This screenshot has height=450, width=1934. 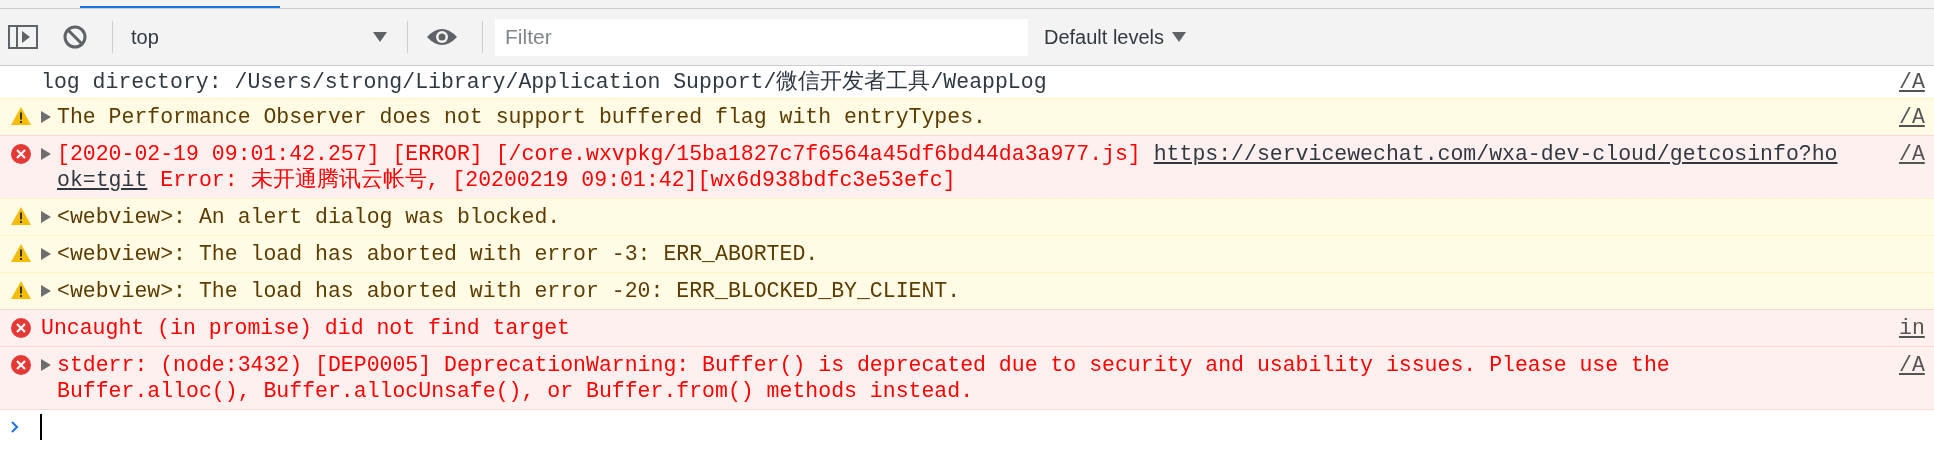 What do you see at coordinates (864, 378) in the screenshot?
I see `message-text: stderr: (node:3432) [DEP0005] DeprecationWarning: Buffer() is deprecated due to security and usability issues. Please use the Buffer.alloc(), Buffer.allocUnsafe(), or Buffer.from() methods instead.` at bounding box center [864, 378].